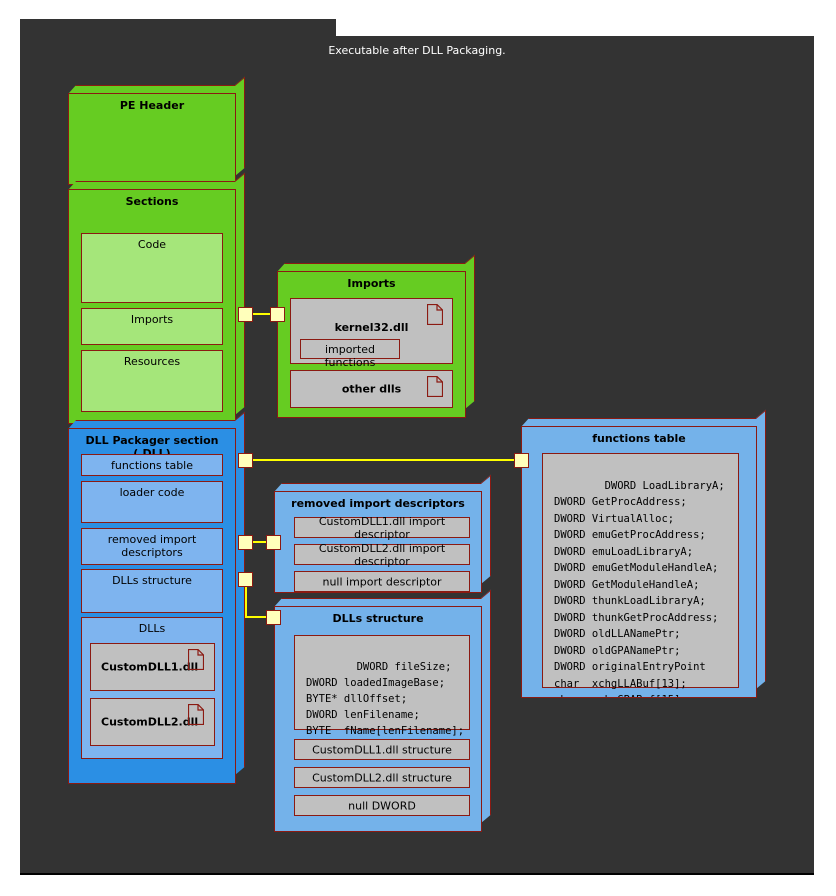 The image size is (836, 896). What do you see at coordinates (152, 580) in the screenshot?
I see `dll-packager-item-dlls-structure-label: DLLs structure` at bounding box center [152, 580].